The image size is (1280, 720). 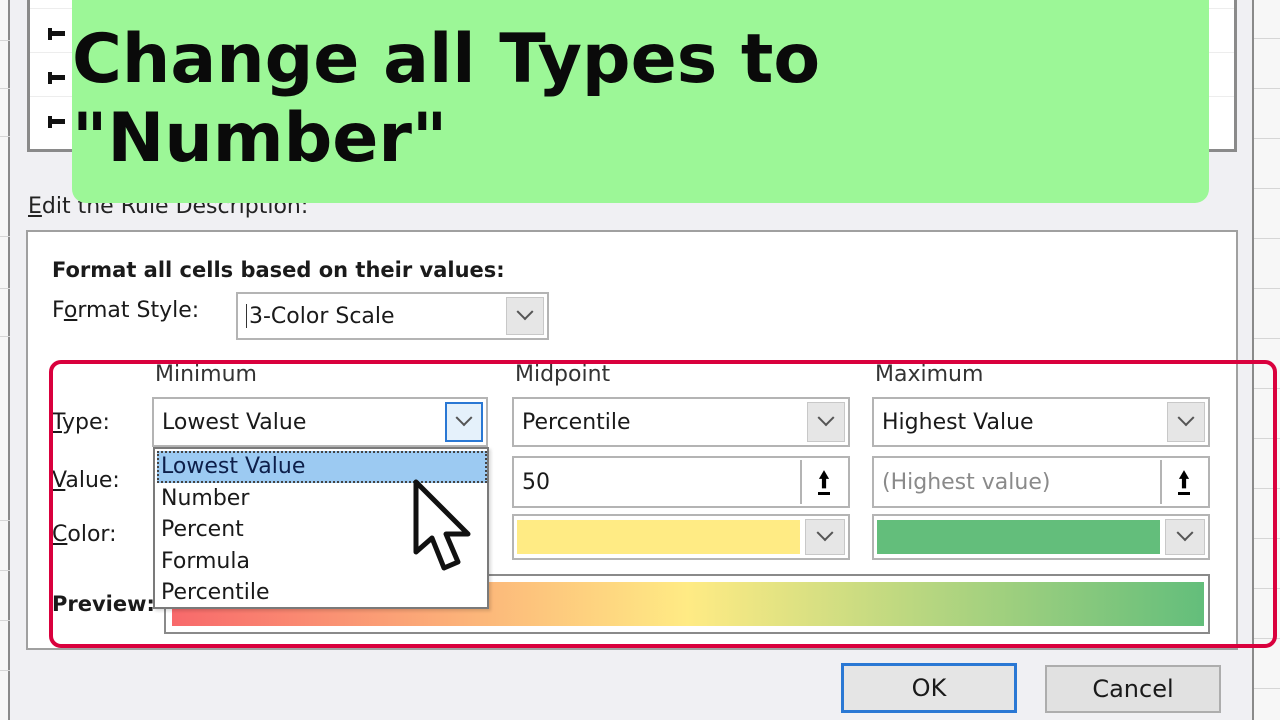 What do you see at coordinates (206, 374) in the screenshot?
I see `minimum-column-heading: Minimum` at bounding box center [206, 374].